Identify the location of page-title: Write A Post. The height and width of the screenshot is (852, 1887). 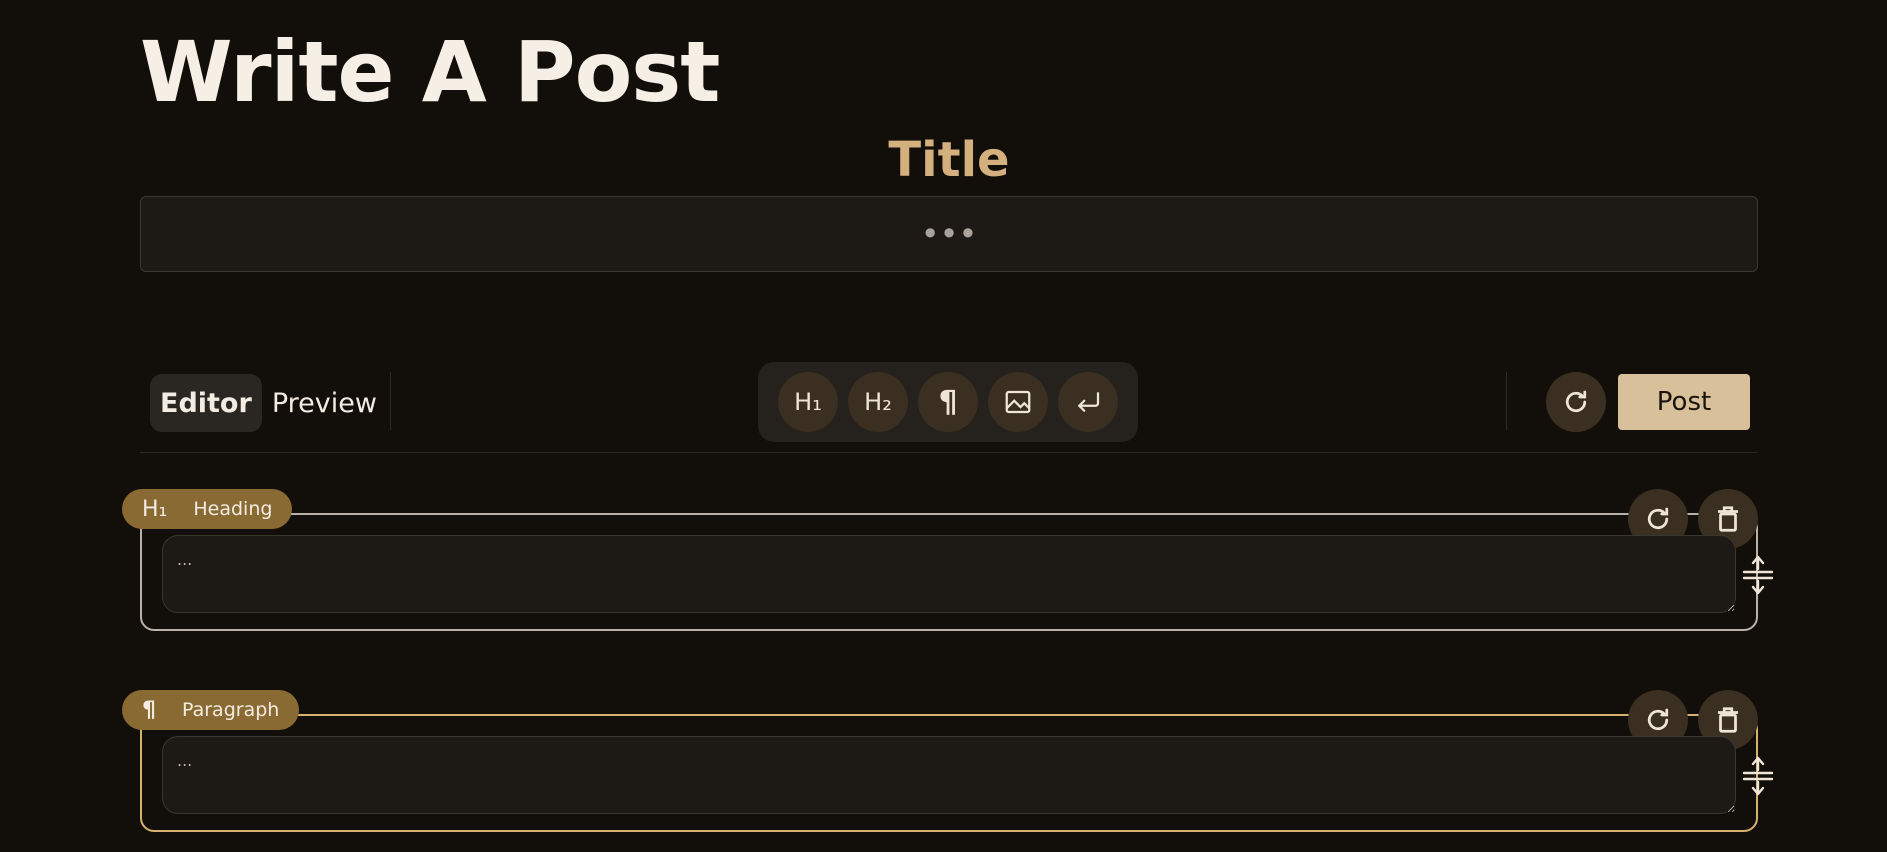
(430, 72).